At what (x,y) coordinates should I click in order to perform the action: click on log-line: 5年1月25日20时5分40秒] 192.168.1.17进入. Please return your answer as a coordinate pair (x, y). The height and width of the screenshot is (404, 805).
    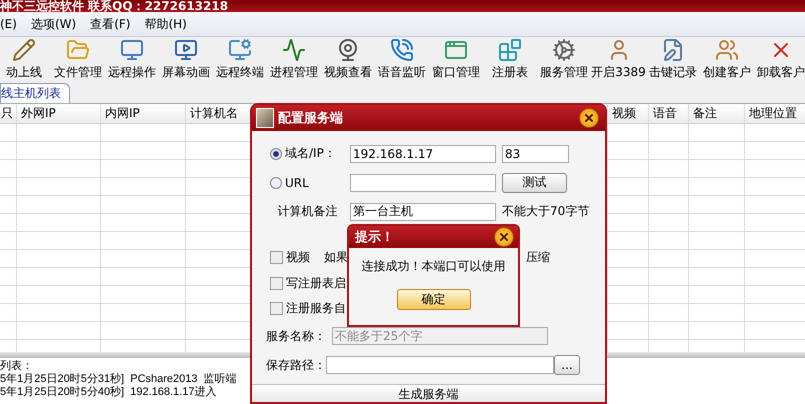
    Looking at the image, I should click on (108, 392).